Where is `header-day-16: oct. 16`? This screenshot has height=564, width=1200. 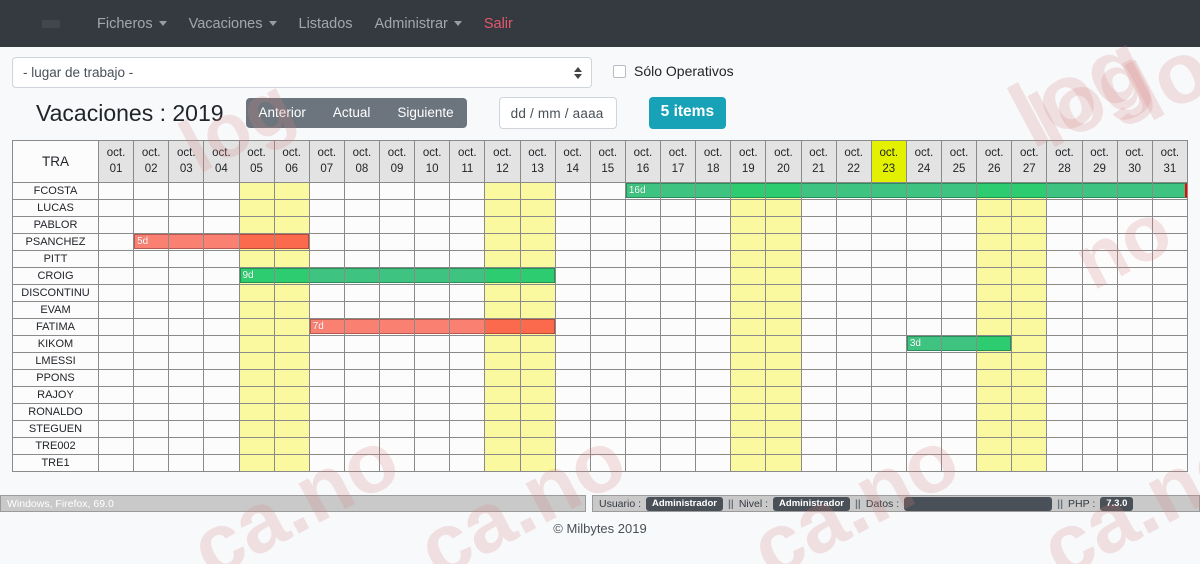
header-day-16: oct. 16 is located at coordinates (643, 161).